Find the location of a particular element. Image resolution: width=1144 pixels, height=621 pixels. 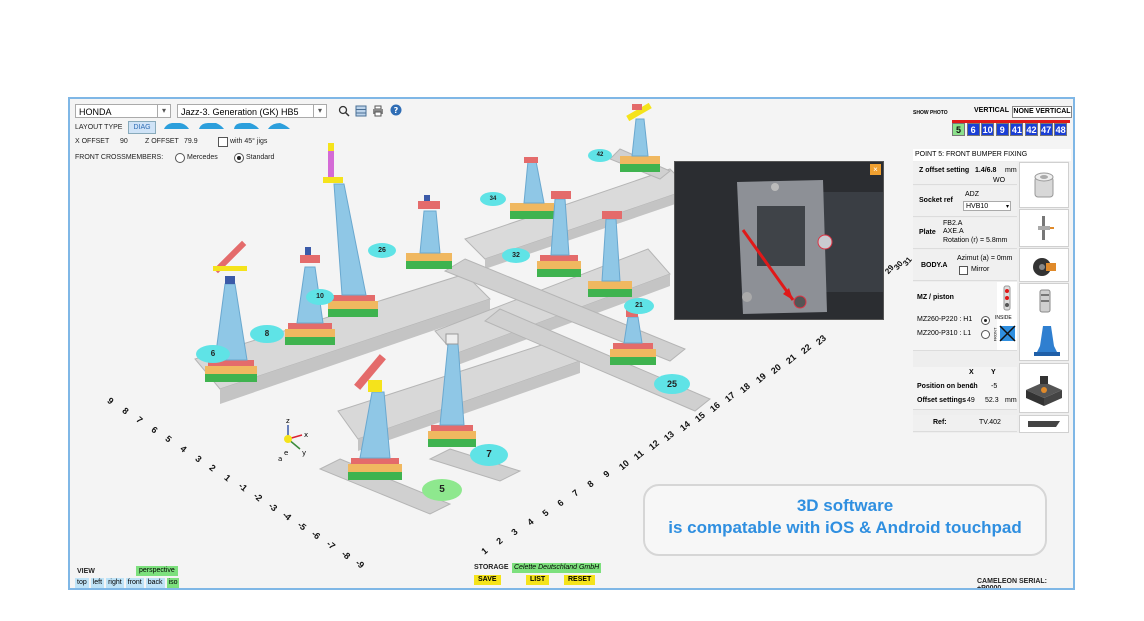

scene-label: 8 is located at coordinates (267, 334).